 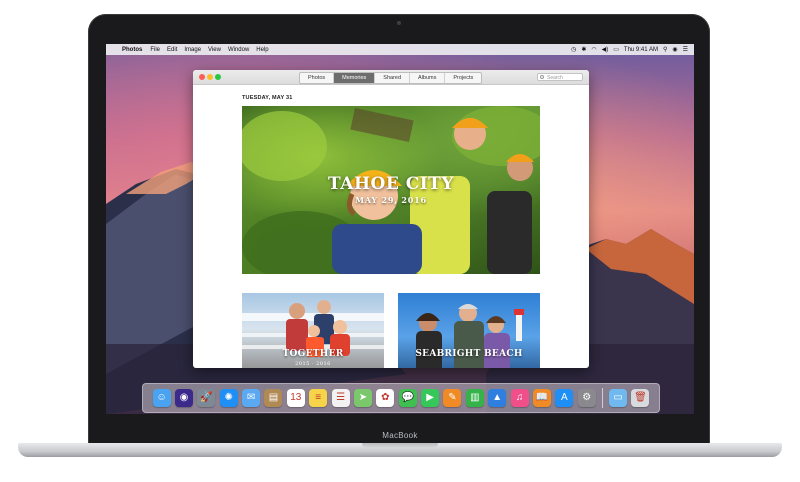 What do you see at coordinates (267, 98) in the screenshot?
I see `memories-date-header: TUESDAY, MAY 31` at bounding box center [267, 98].